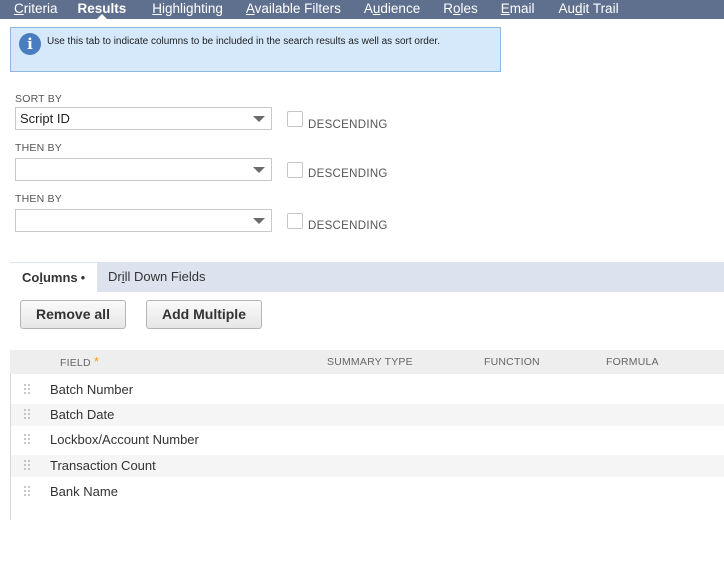  What do you see at coordinates (30, 44) in the screenshot?
I see `info-icon: i` at bounding box center [30, 44].